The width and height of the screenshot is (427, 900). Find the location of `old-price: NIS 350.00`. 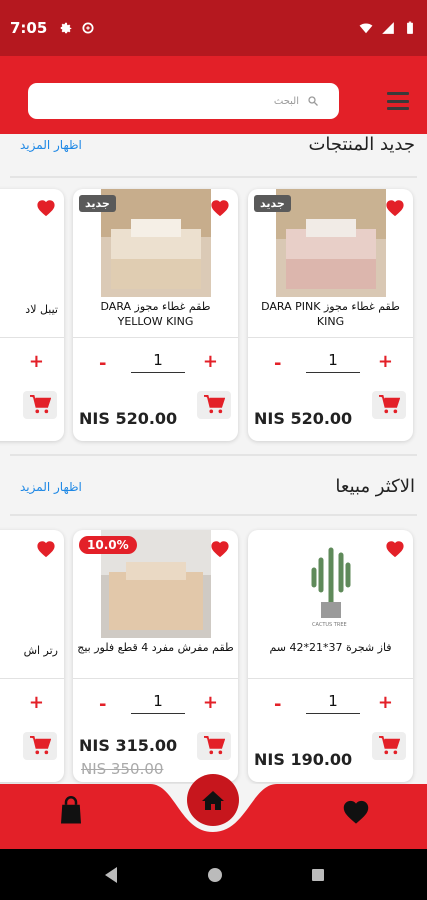

old-price: NIS 350.00 is located at coordinates (122, 769).